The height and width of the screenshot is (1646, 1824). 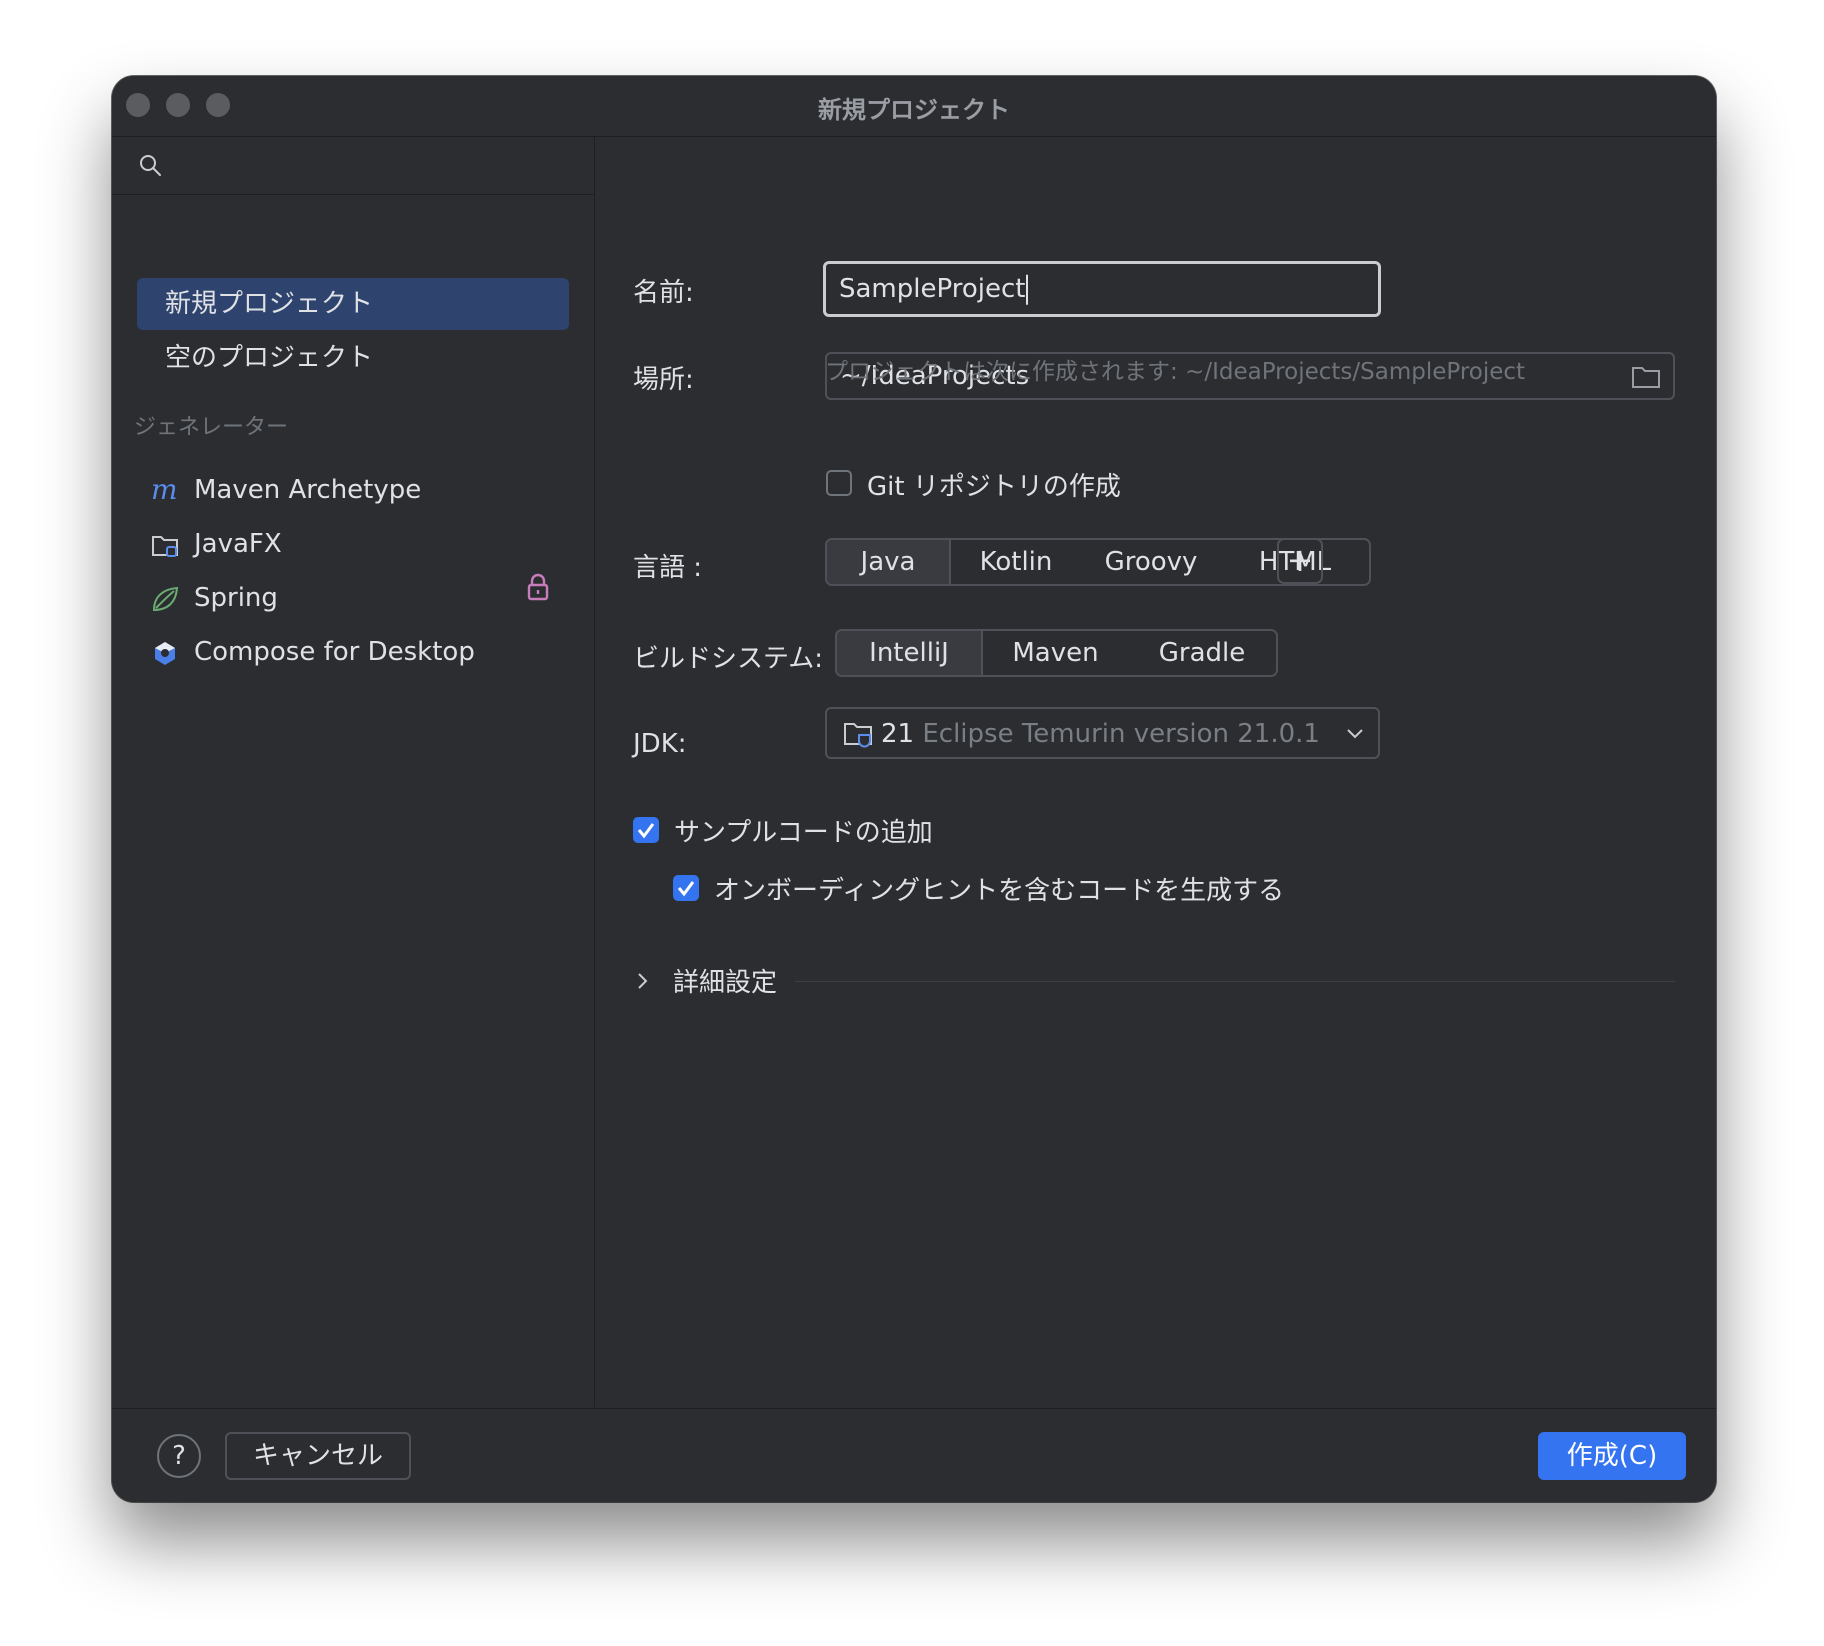 What do you see at coordinates (353, 166) in the screenshot?
I see `sidebar-search` at bounding box center [353, 166].